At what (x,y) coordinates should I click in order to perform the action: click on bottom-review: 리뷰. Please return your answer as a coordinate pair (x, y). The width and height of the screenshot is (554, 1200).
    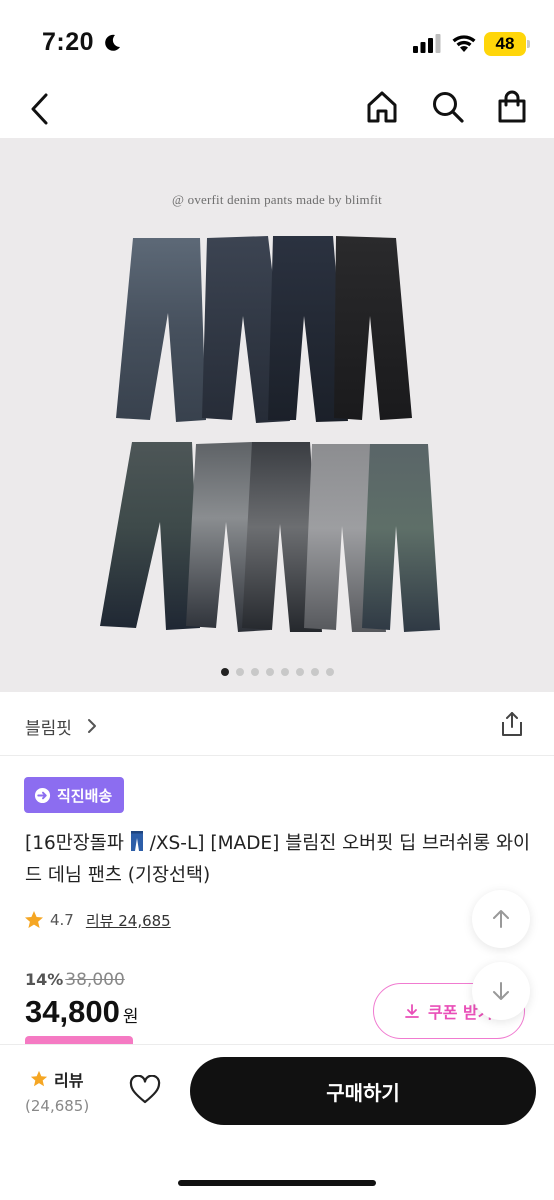
    Looking at the image, I should click on (56, 1079).